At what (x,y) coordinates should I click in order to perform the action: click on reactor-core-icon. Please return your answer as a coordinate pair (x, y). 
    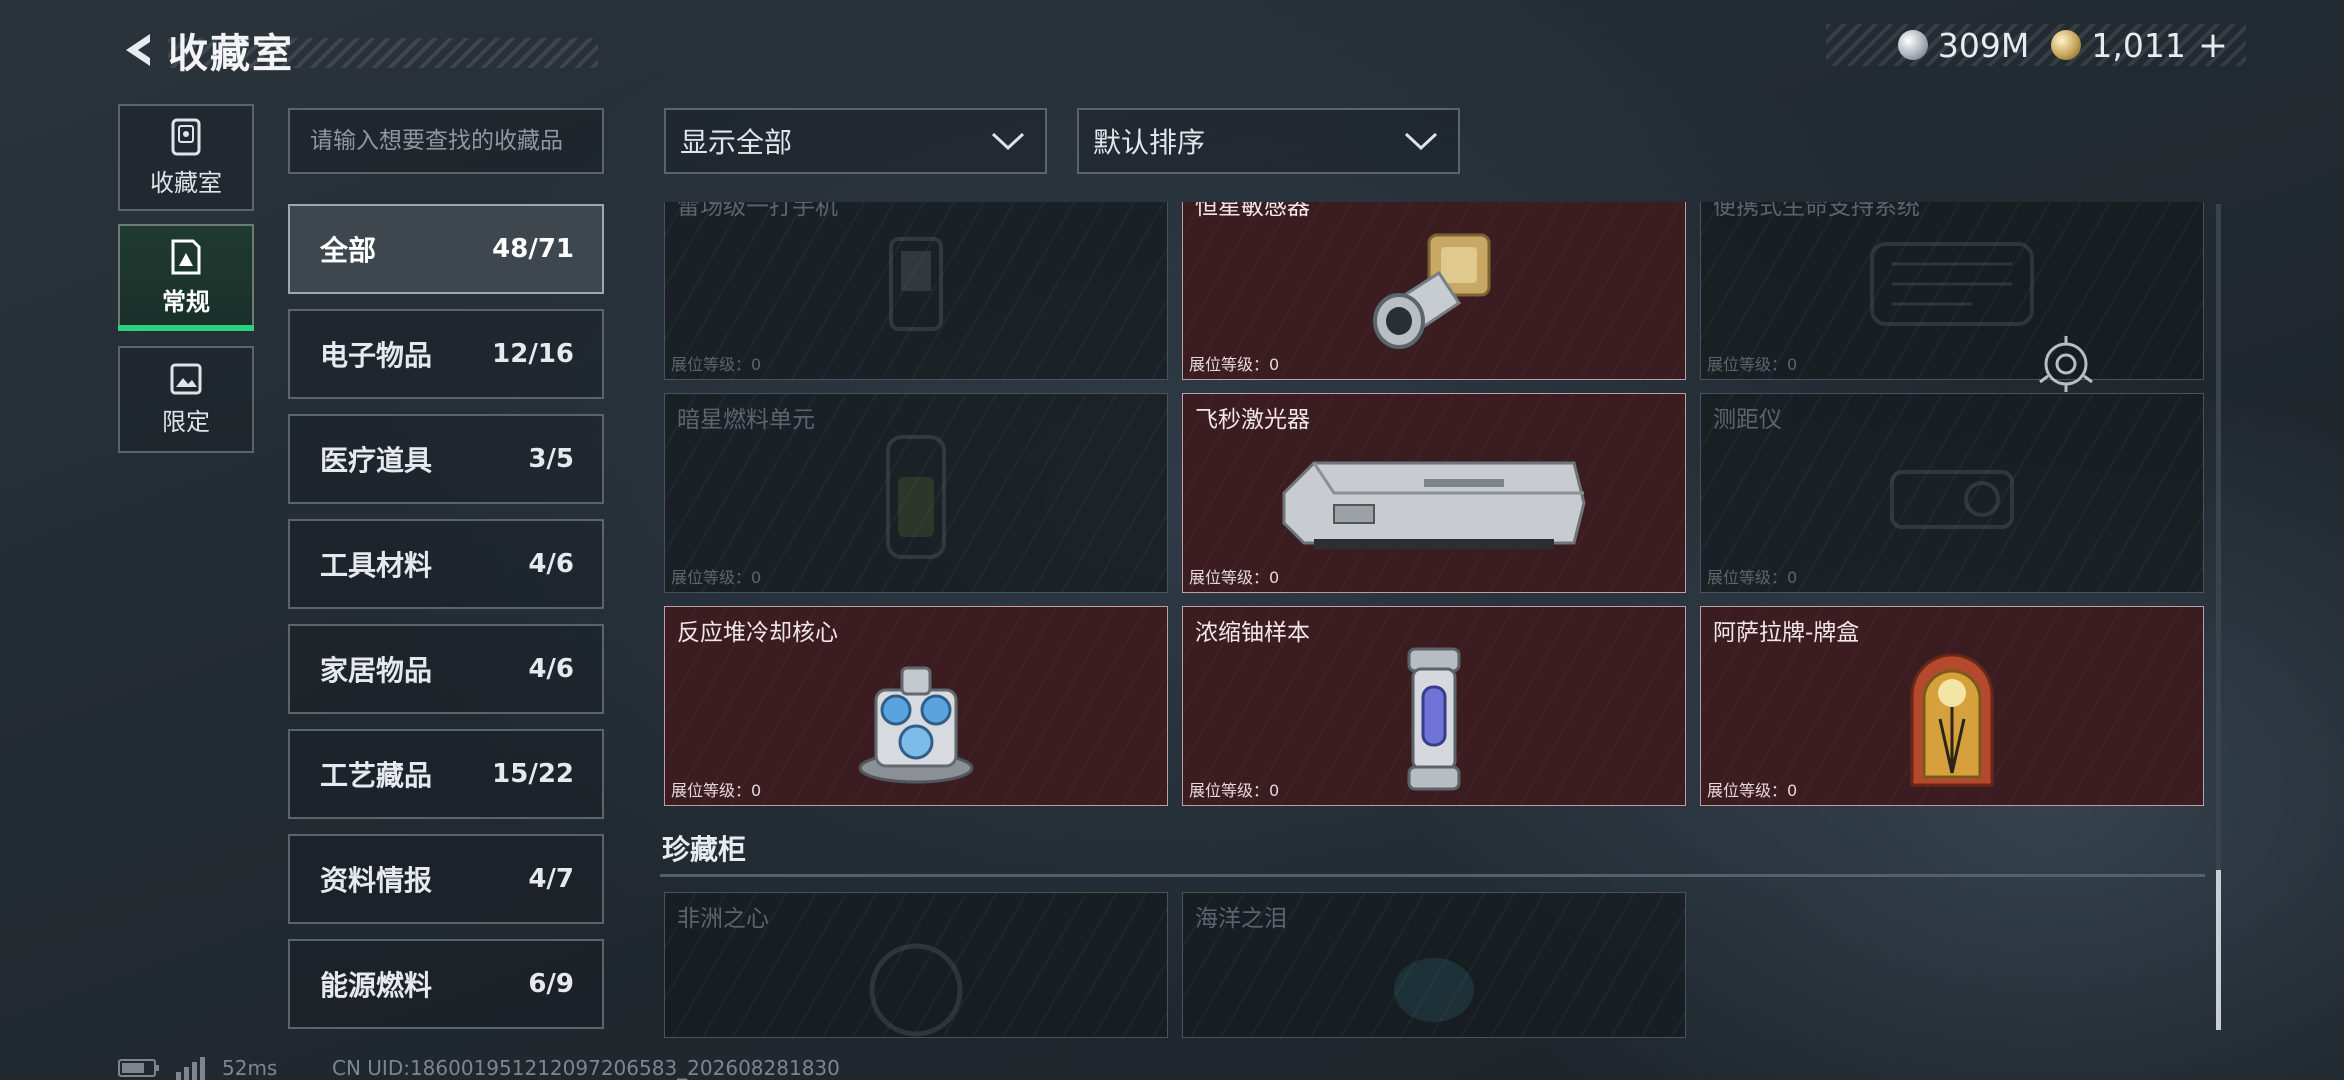
    Looking at the image, I should click on (916, 725).